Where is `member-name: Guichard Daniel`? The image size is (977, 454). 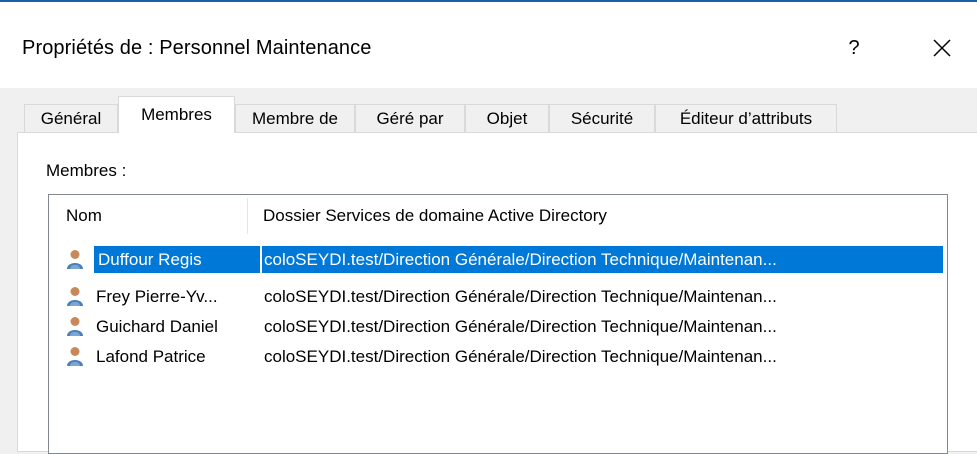
member-name: Guichard Daniel is located at coordinates (157, 326).